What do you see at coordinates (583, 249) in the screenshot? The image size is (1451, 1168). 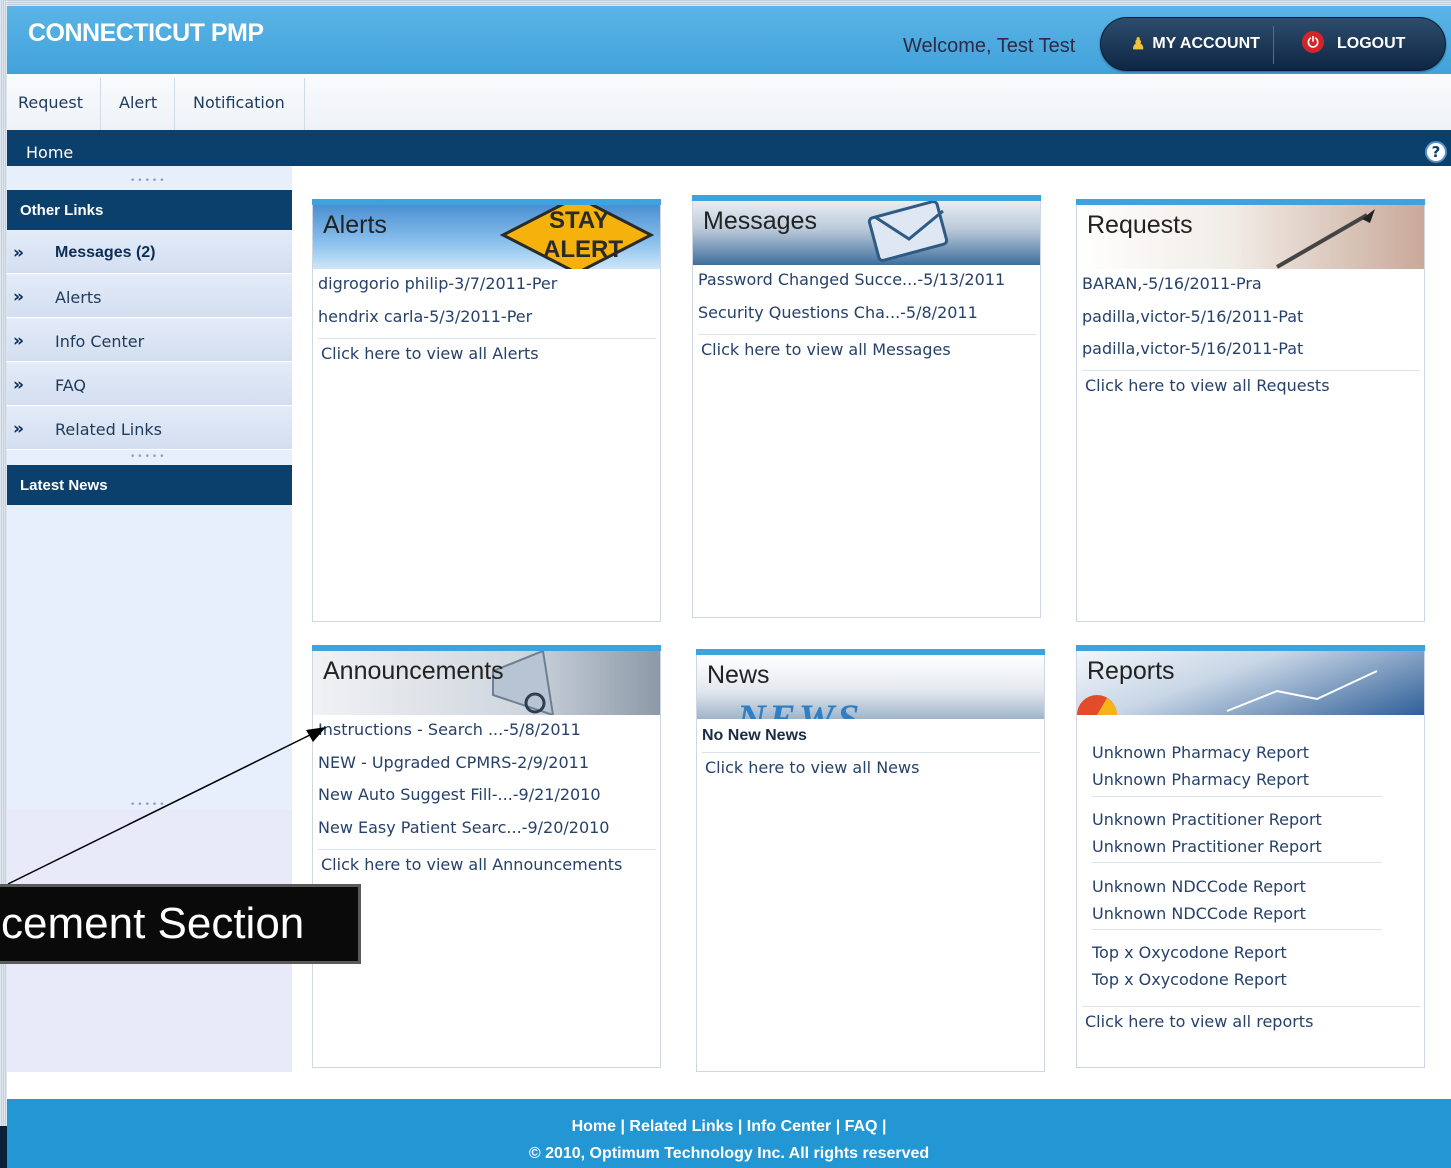 I see `sign-text-alert: ALERT` at bounding box center [583, 249].